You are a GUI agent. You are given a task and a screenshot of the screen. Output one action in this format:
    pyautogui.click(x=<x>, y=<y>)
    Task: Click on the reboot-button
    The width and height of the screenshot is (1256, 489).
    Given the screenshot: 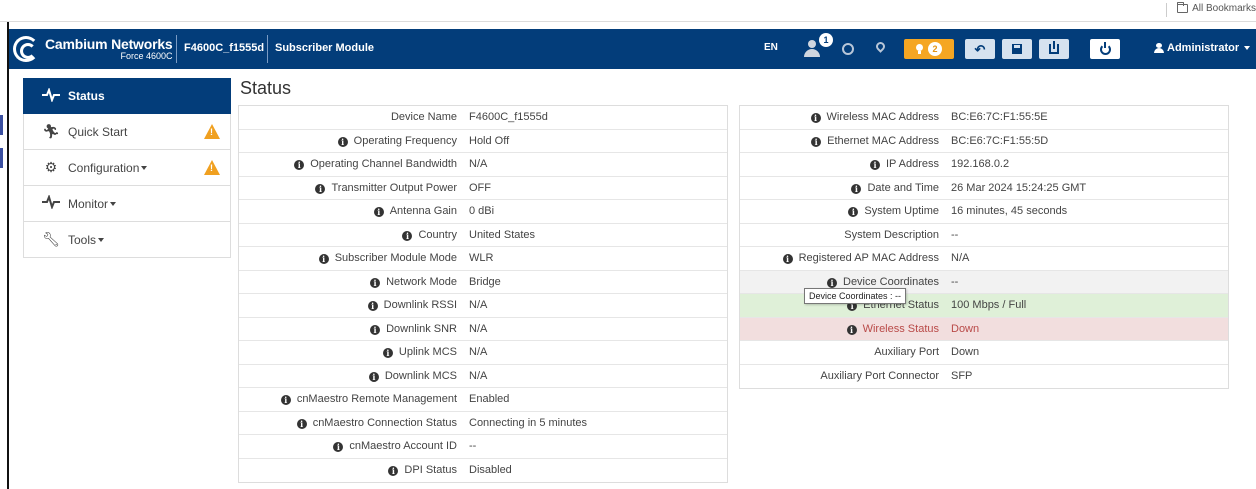 What is the action you would take?
    pyautogui.click(x=1105, y=49)
    